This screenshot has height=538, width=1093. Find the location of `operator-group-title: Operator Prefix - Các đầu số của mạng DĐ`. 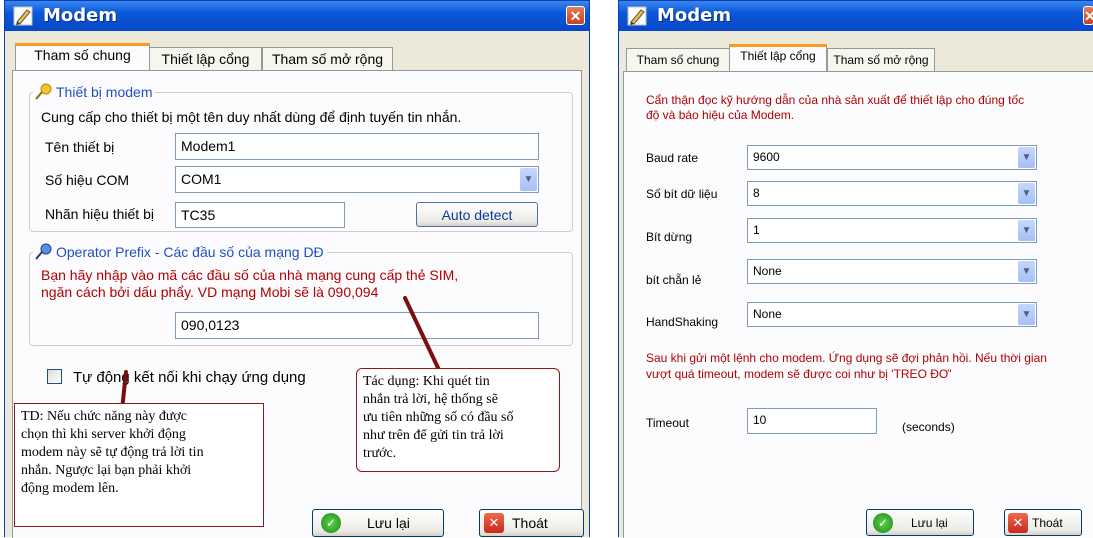

operator-group-title: Operator Prefix - Các đầu số của mạng DĐ is located at coordinates (180, 252).